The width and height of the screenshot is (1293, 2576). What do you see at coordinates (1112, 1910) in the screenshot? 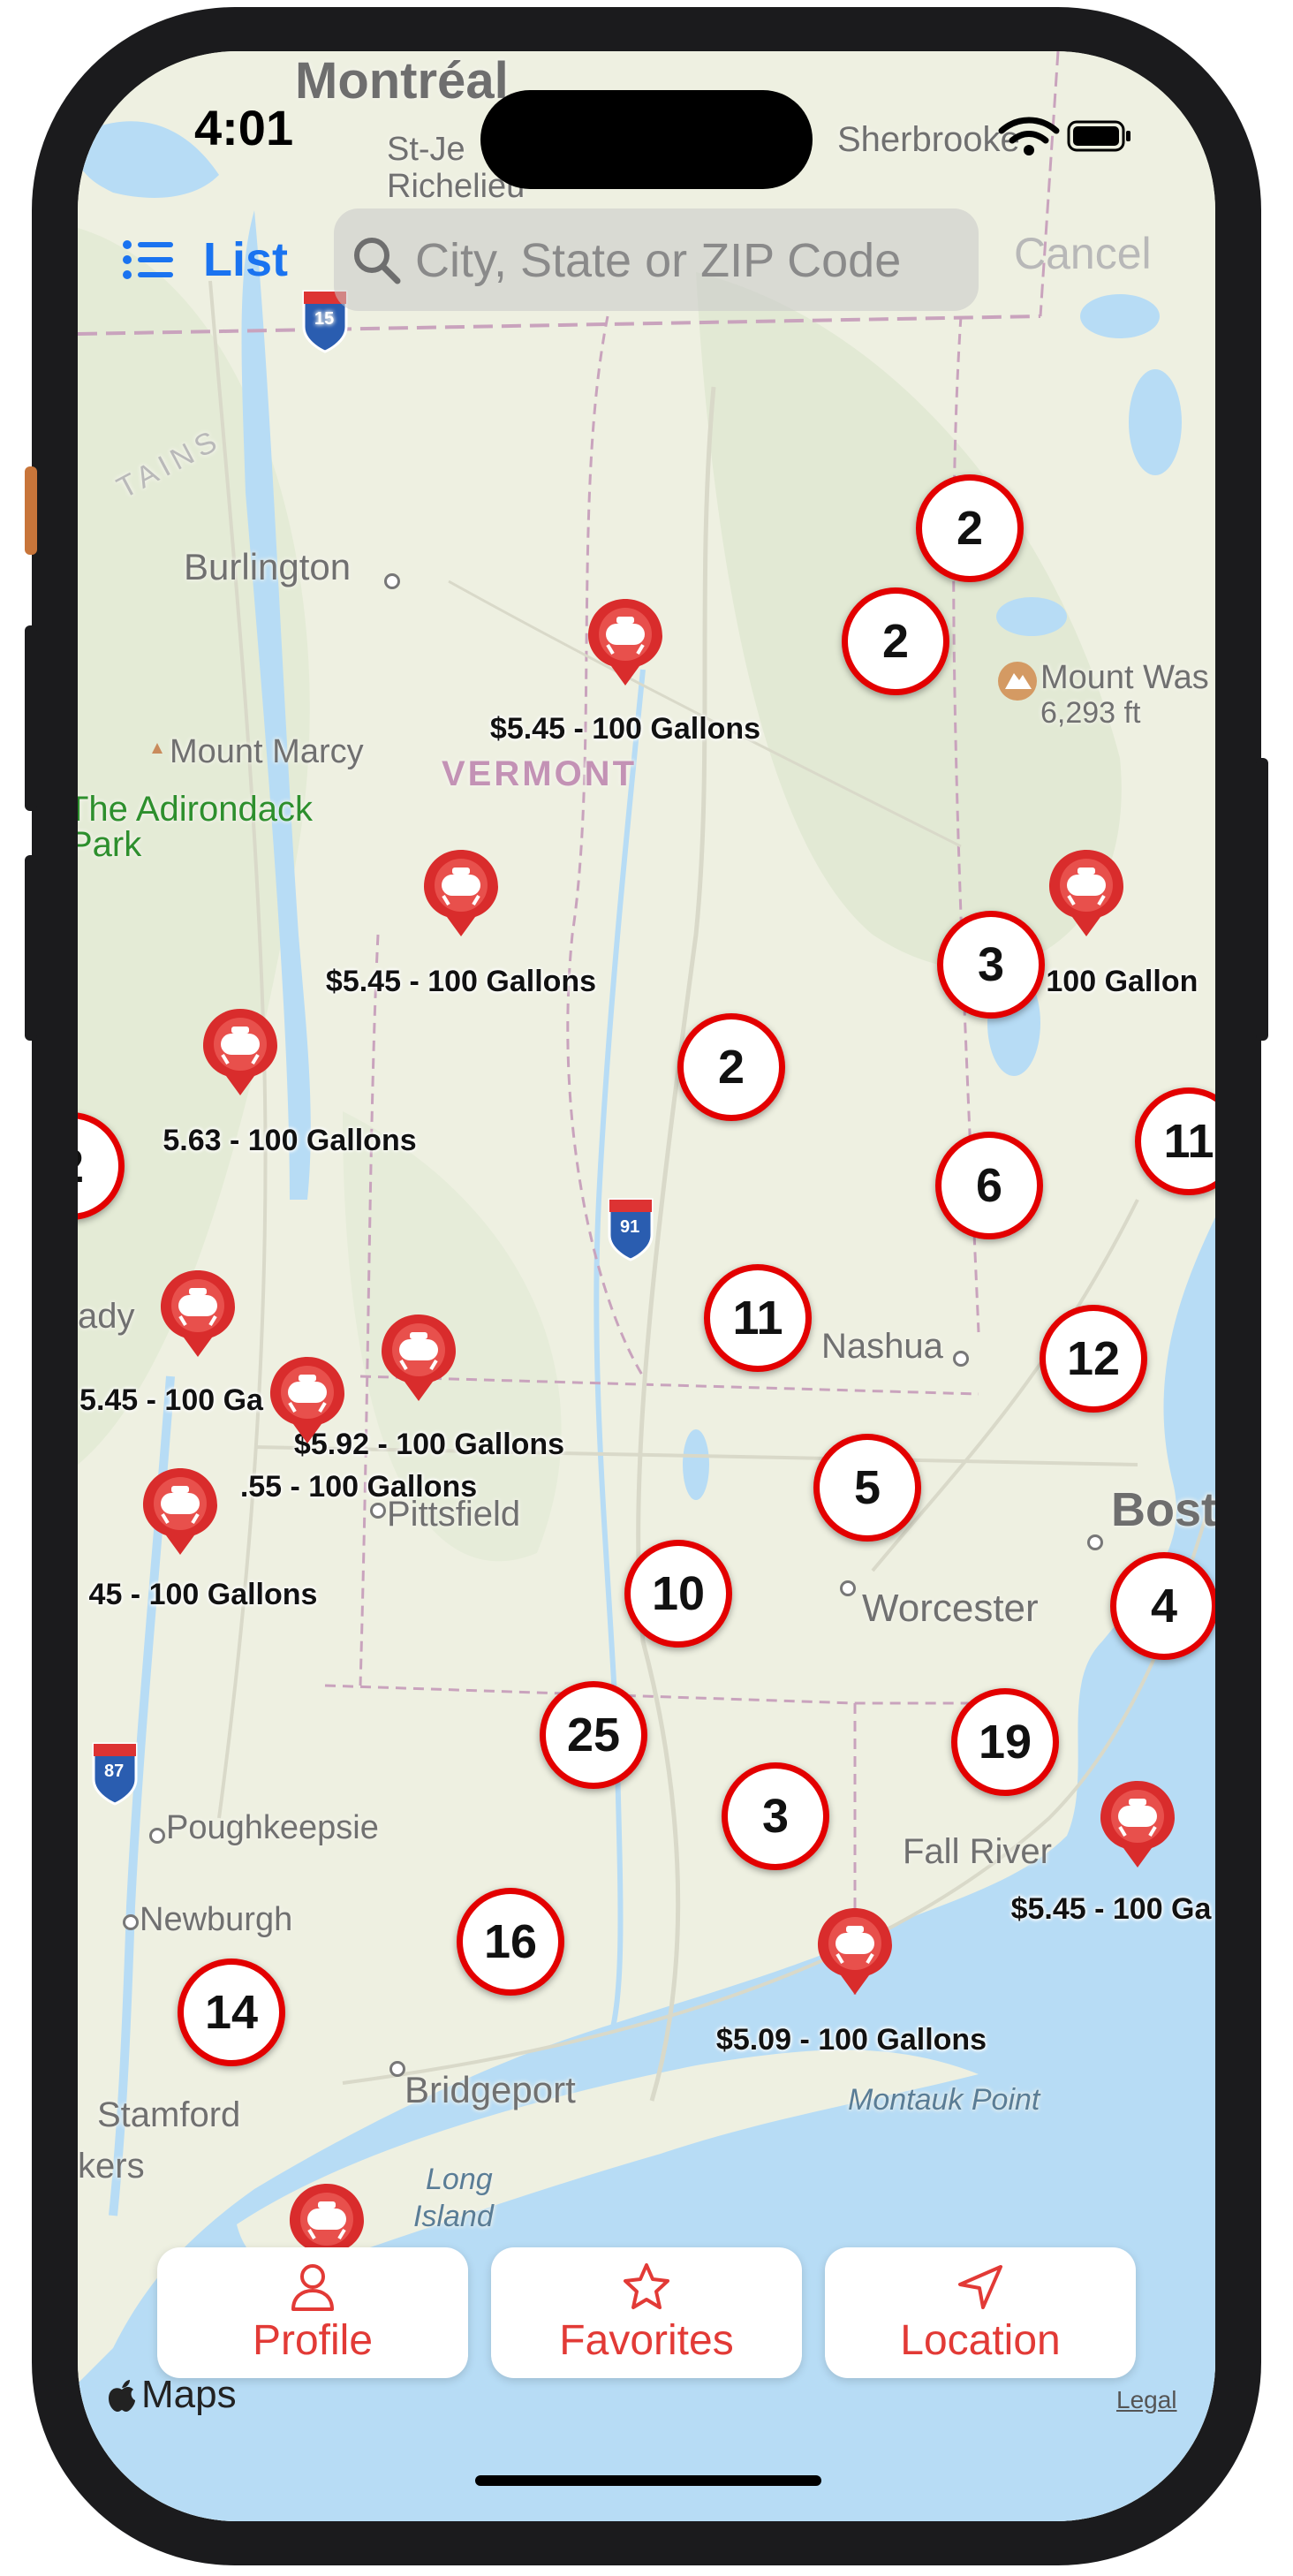
I see `price-label: $5.45 - 100 Ga` at bounding box center [1112, 1910].